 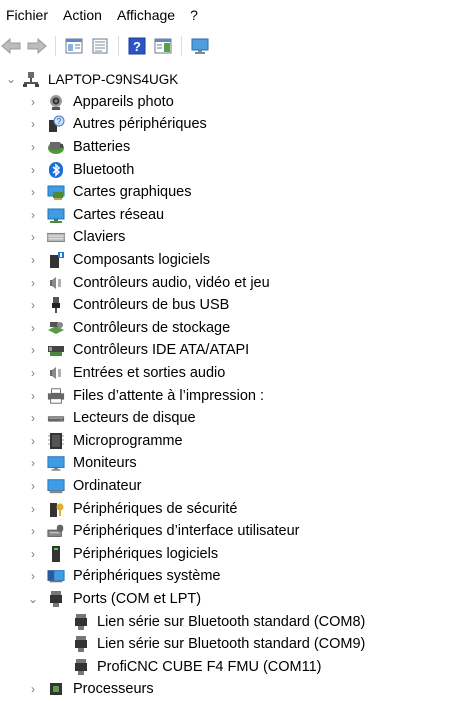 What do you see at coordinates (227, 102) in the screenshot?
I see `tree-category: › Appareils photo` at bounding box center [227, 102].